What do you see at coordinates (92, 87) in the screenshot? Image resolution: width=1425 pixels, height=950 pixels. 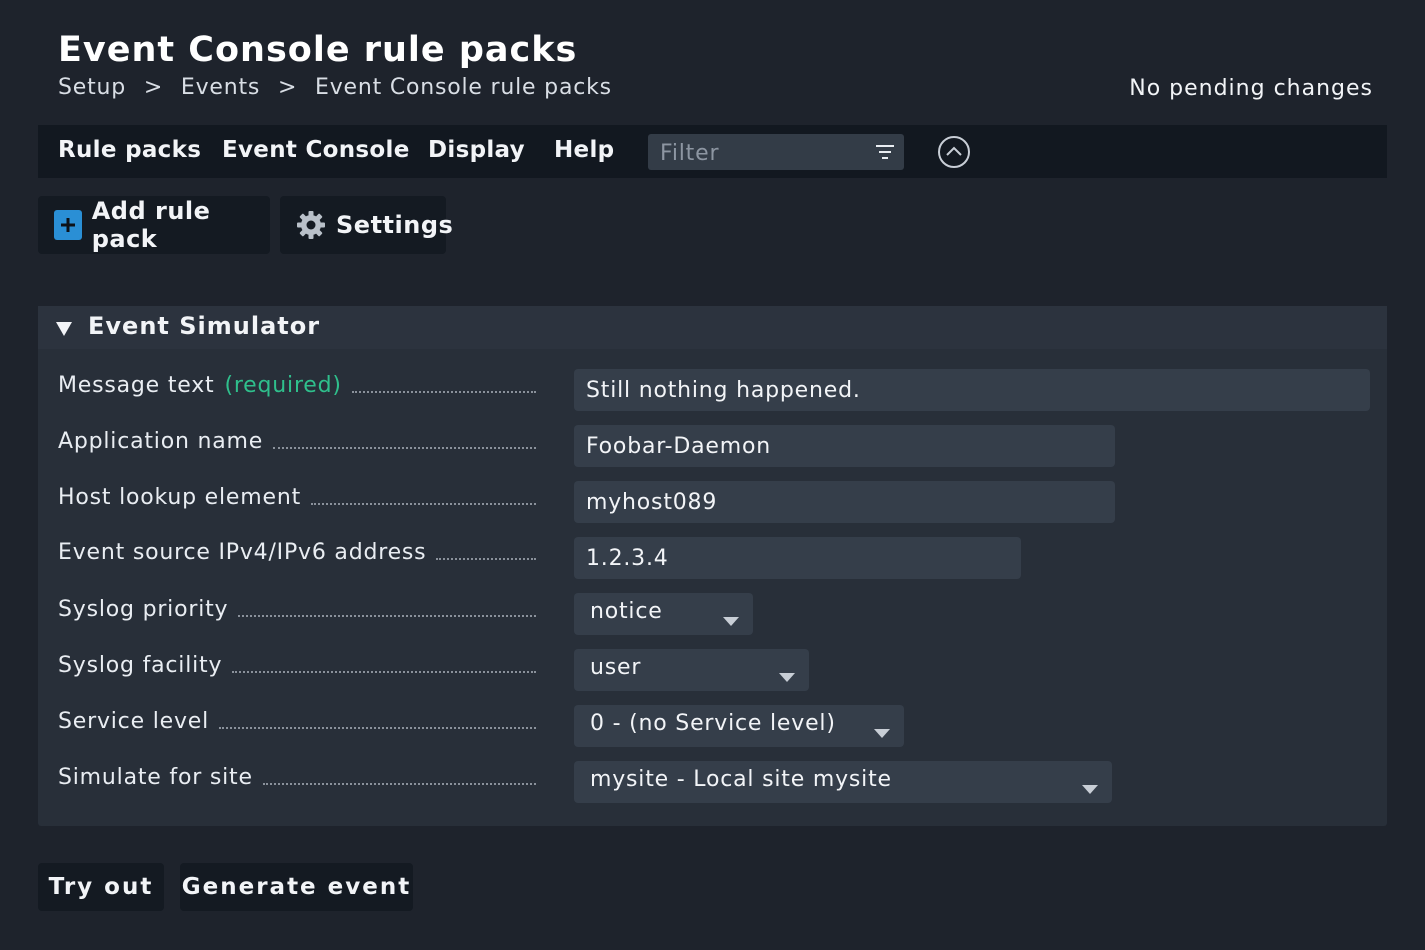 I see `breadcrumb-item-setup: Setup` at bounding box center [92, 87].